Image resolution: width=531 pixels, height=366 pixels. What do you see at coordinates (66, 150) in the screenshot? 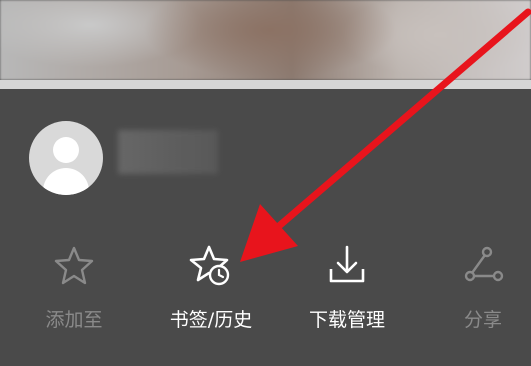
I see `avatar-head` at bounding box center [66, 150].